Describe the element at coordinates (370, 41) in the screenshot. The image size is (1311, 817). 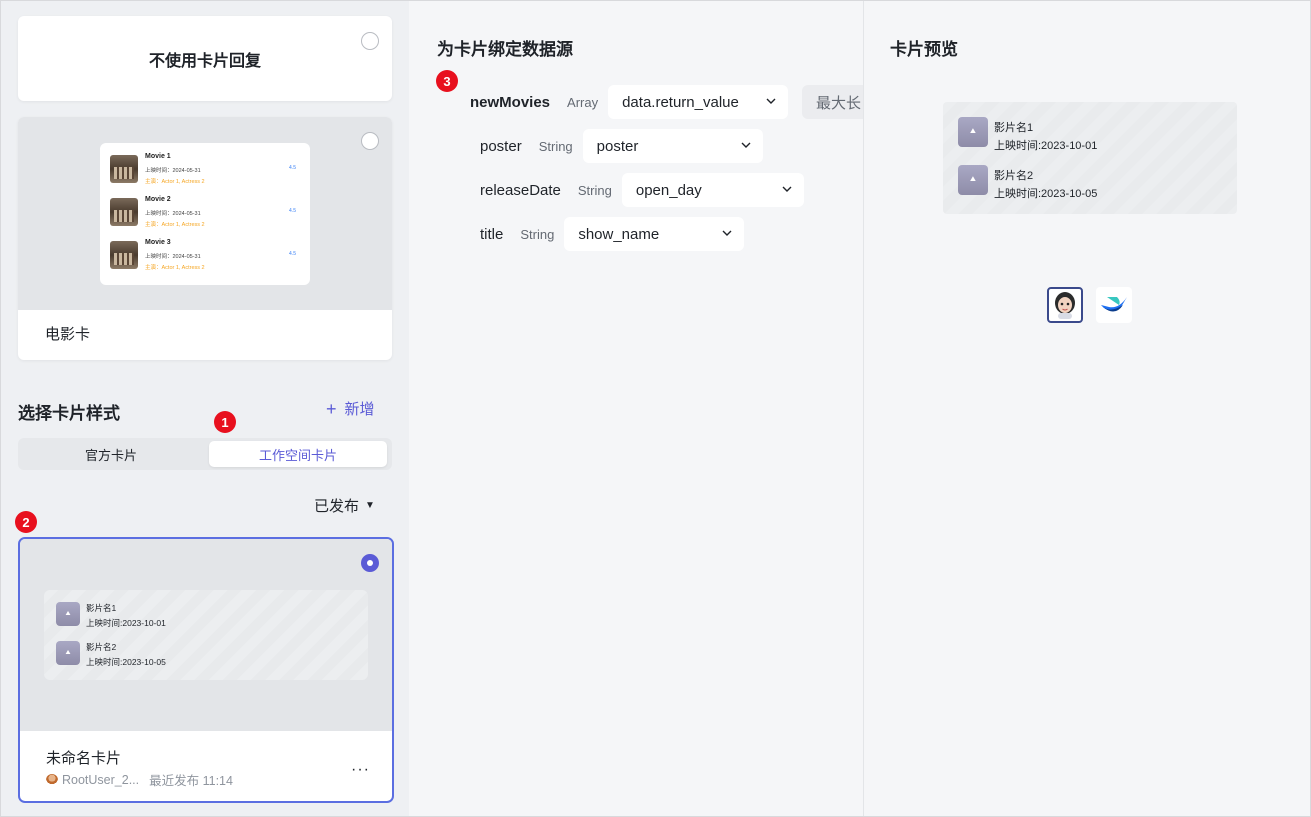
I see `no-card-radio` at that location.